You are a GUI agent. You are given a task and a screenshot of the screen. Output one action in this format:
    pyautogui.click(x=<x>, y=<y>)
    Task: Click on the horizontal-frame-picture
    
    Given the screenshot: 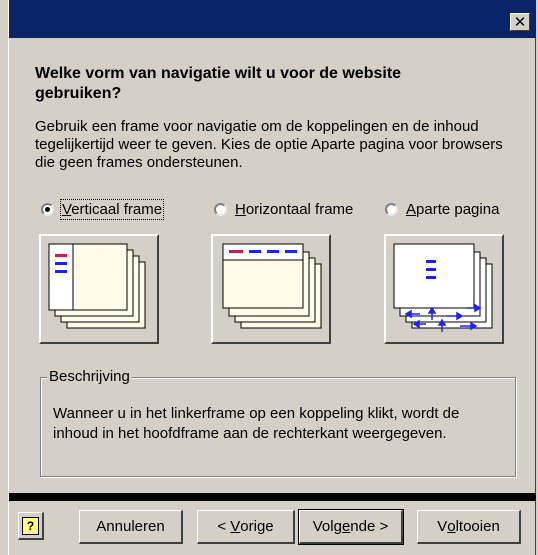 What is the action you would take?
    pyautogui.click(x=271, y=289)
    